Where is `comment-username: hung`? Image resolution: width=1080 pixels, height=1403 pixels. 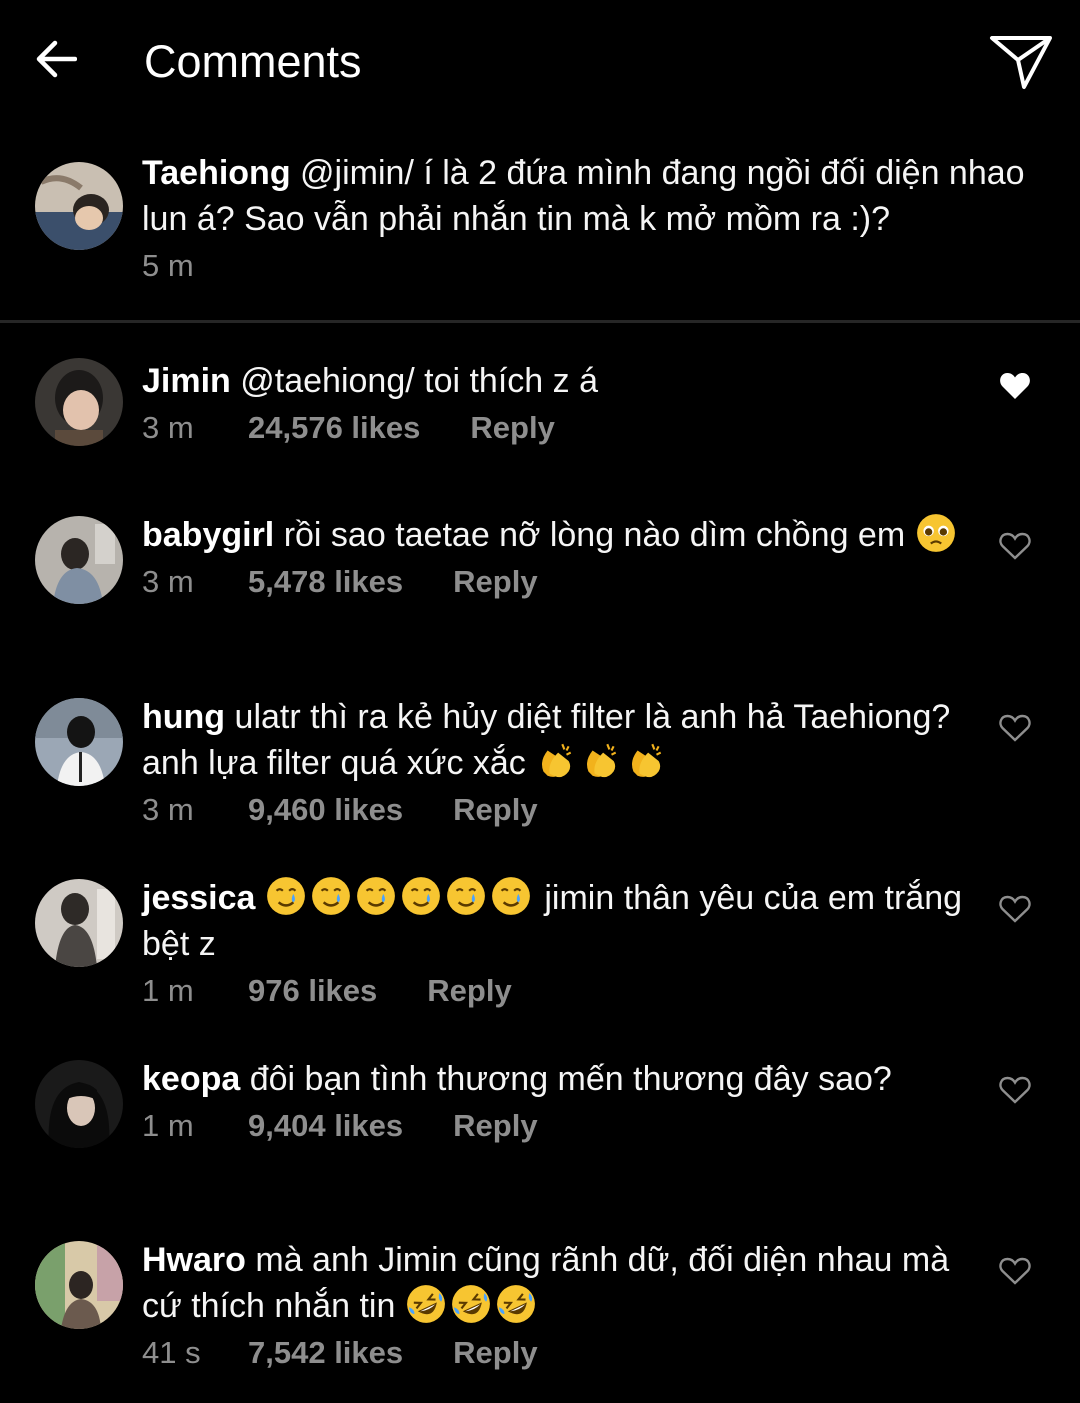 comment-username: hung is located at coordinates (183, 717).